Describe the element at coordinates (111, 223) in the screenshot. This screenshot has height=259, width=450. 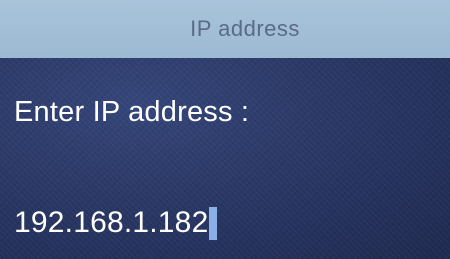
I see `ip-address-value: 192.168.1.182` at that location.